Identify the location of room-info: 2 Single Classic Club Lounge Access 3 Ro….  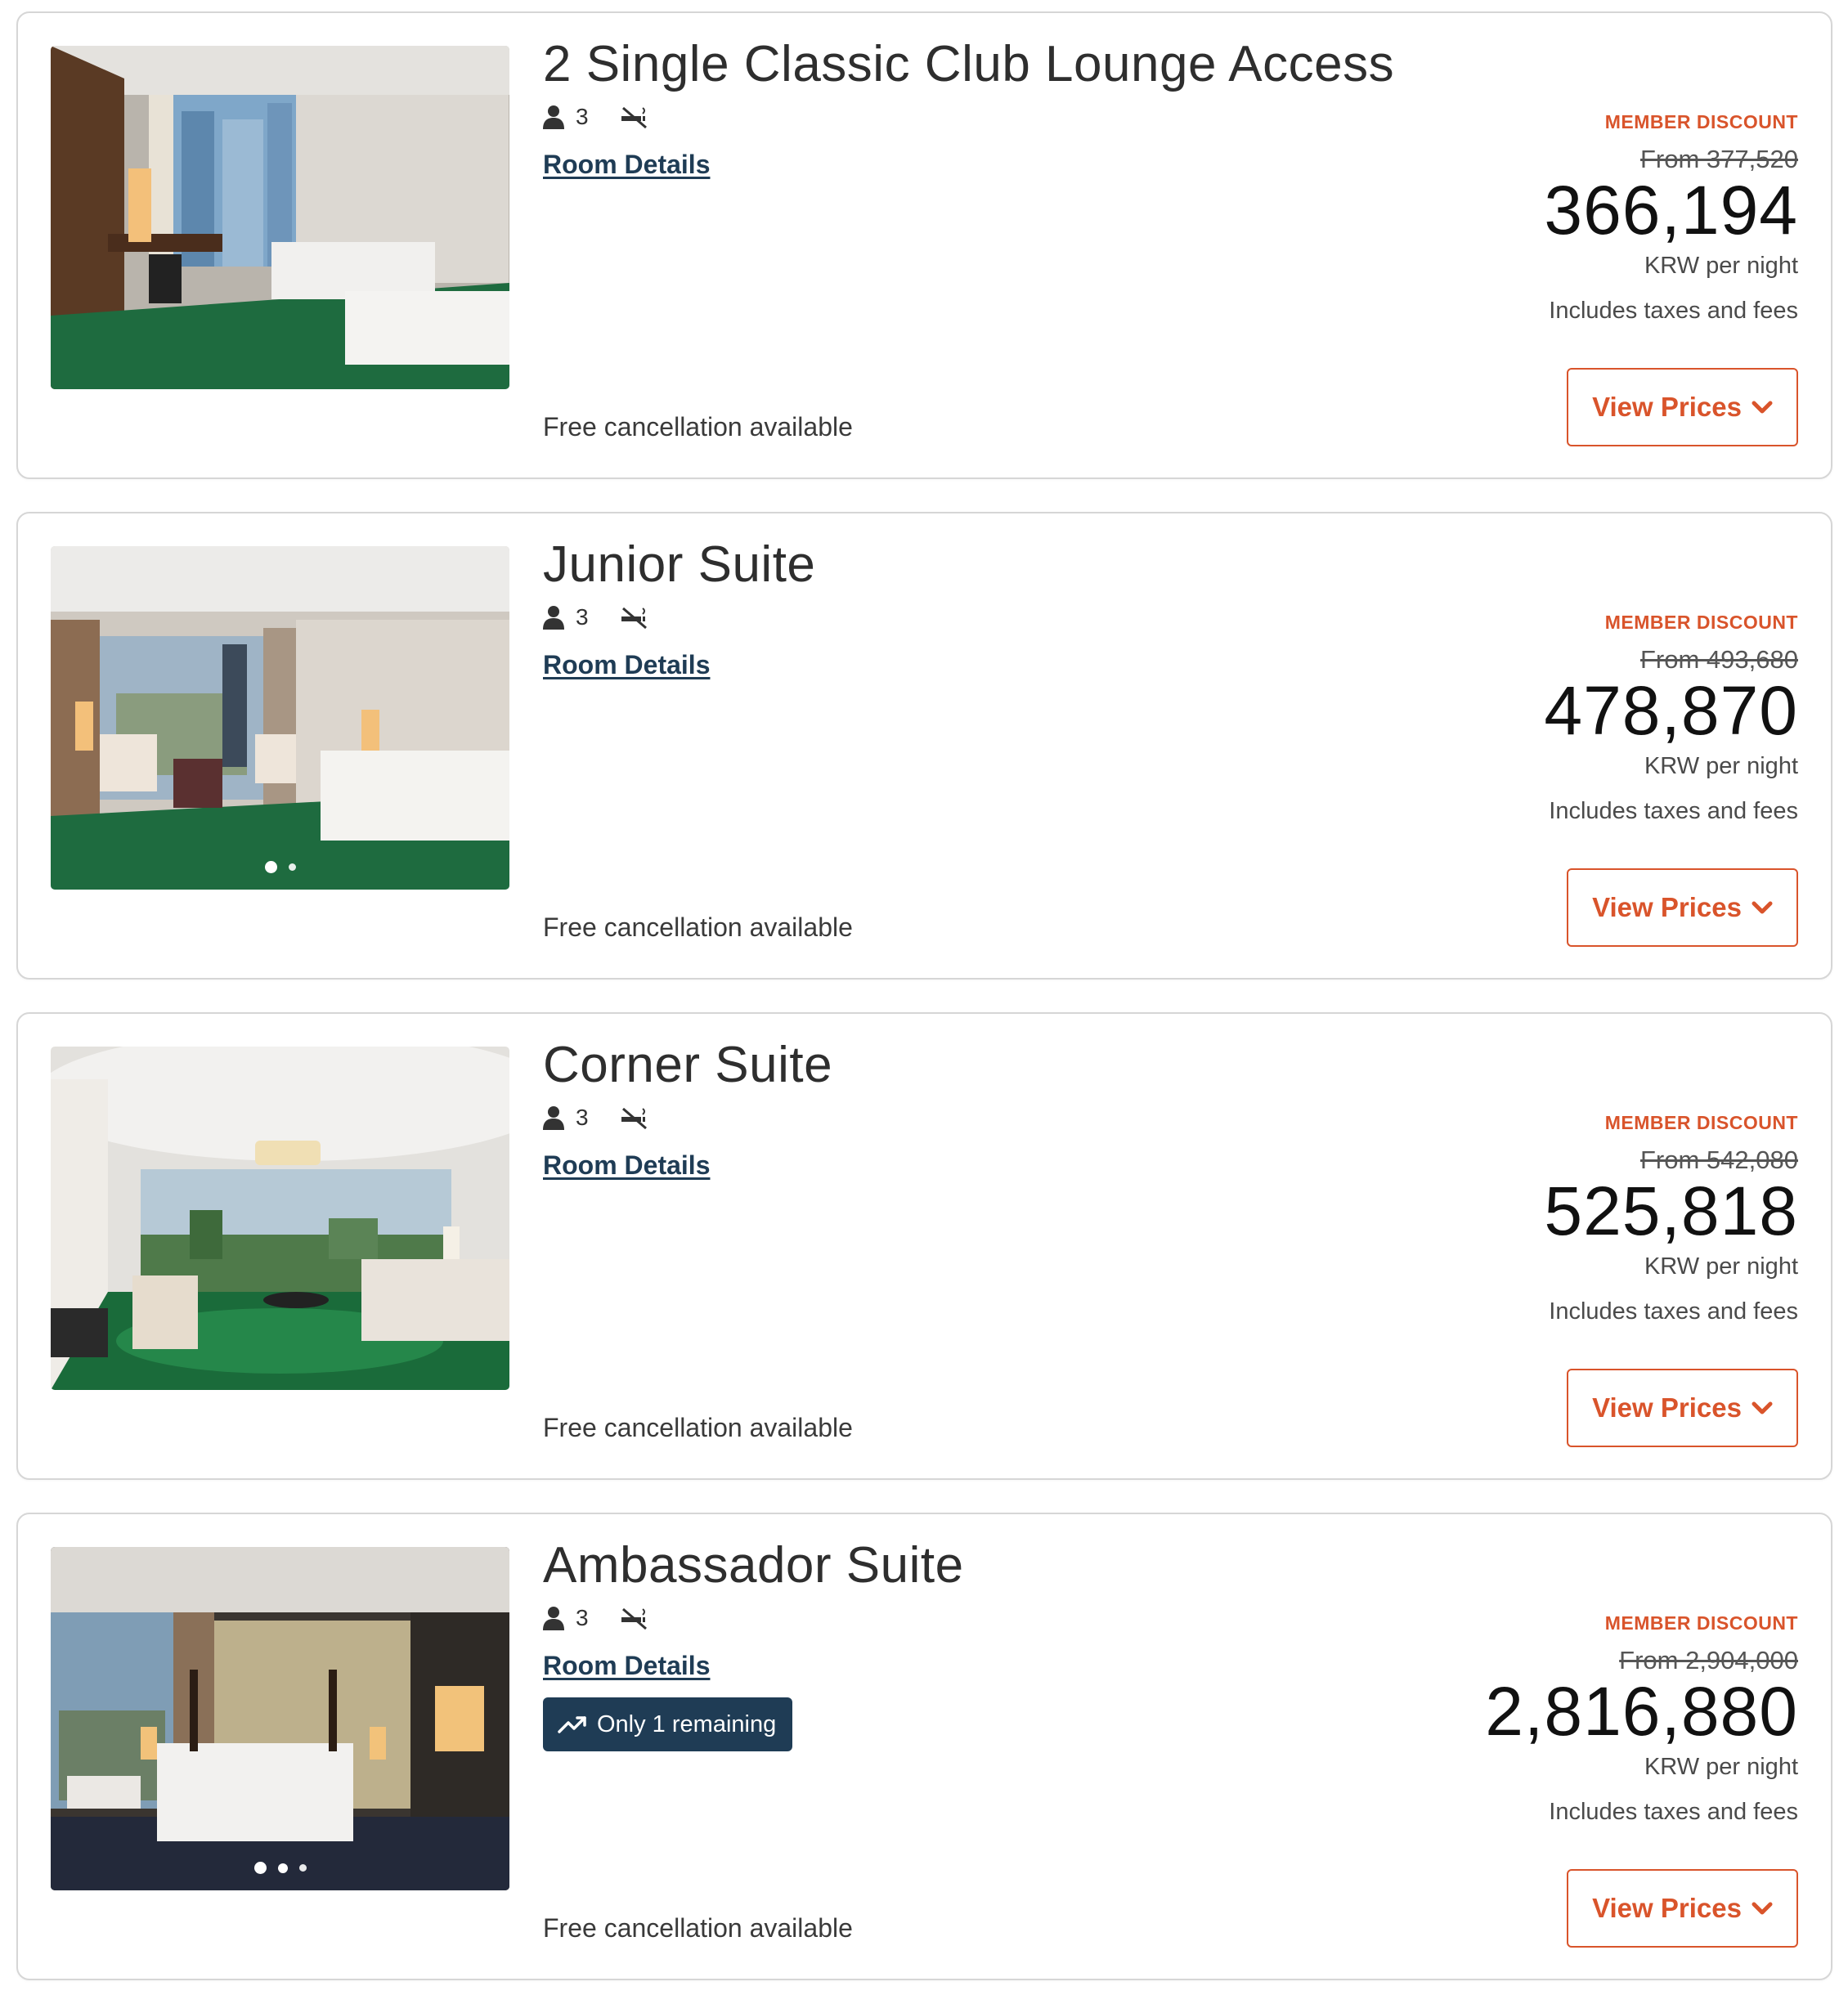
(969, 109).